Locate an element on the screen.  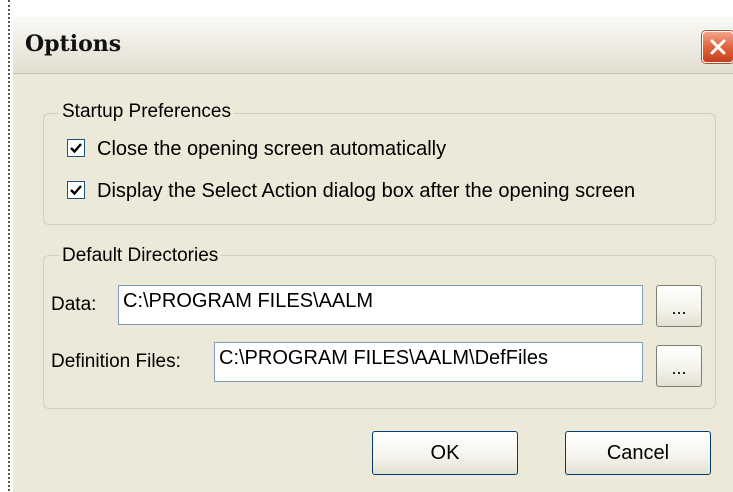
close-icon is located at coordinates (718, 47).